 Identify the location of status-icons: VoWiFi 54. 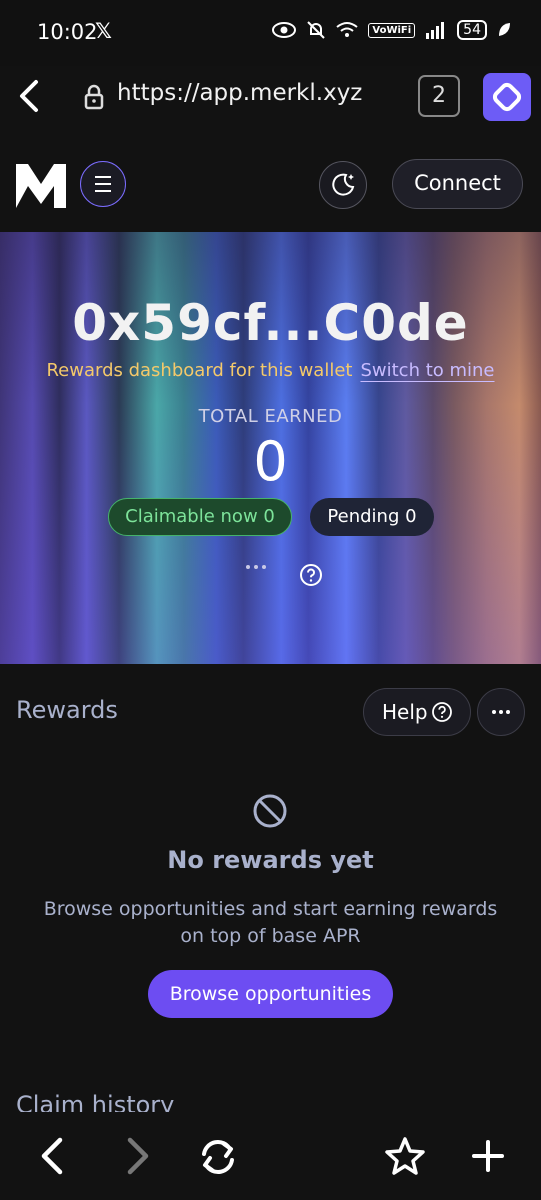
(391, 30).